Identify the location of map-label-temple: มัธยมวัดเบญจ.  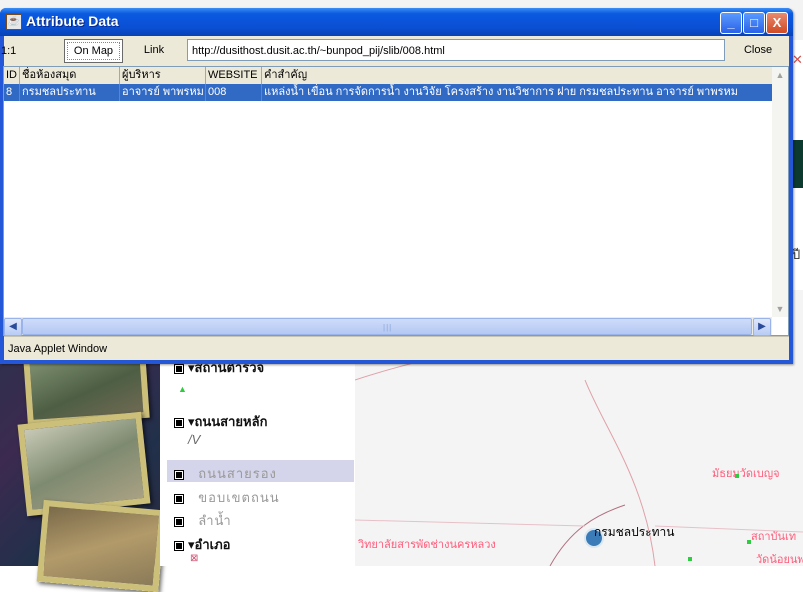
(746, 473).